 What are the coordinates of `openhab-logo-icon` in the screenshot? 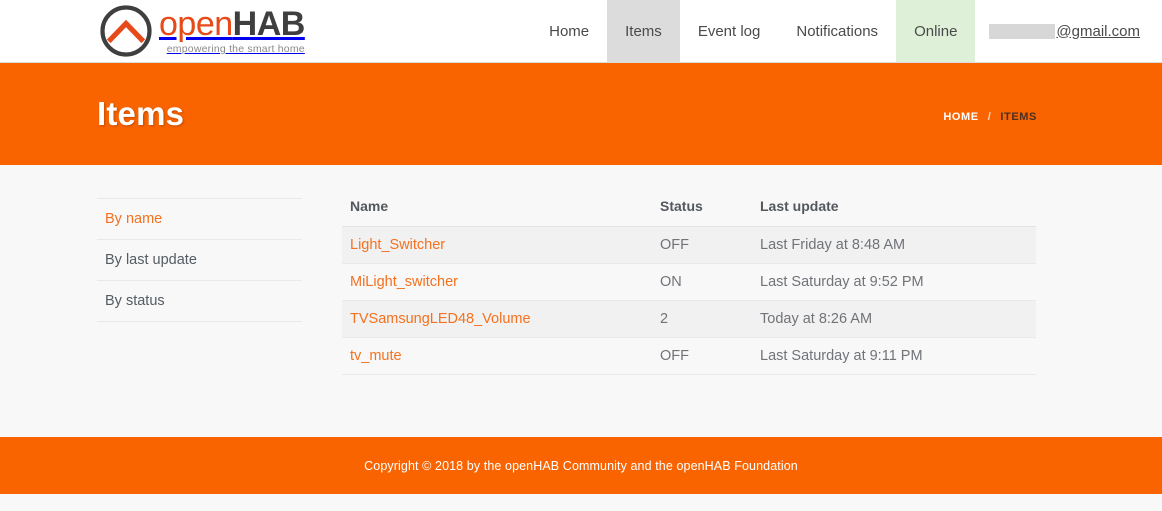 It's located at (126, 31).